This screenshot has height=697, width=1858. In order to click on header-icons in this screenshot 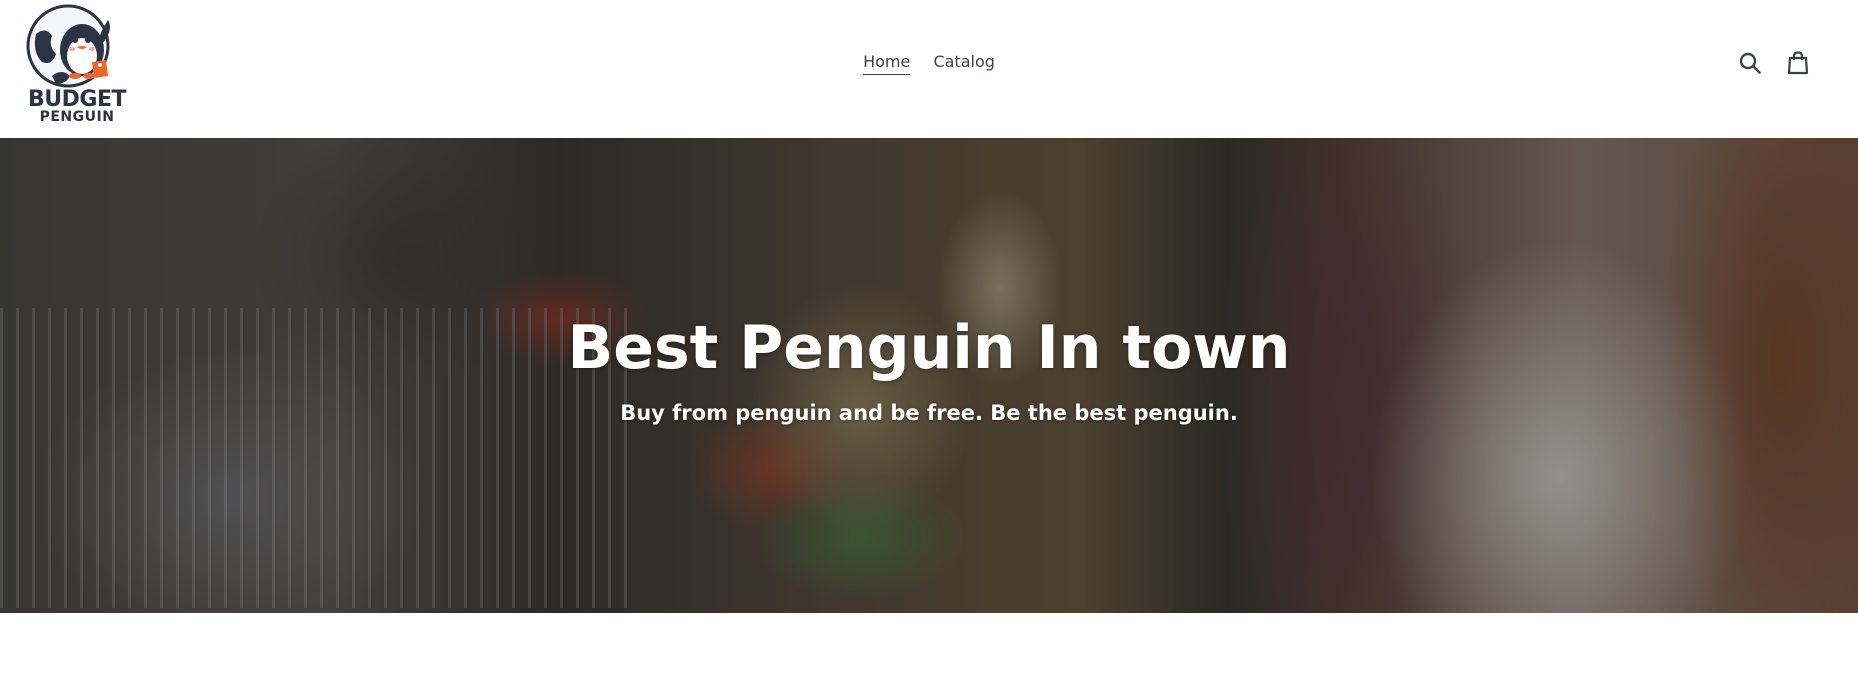, I will do `click(1774, 63)`.